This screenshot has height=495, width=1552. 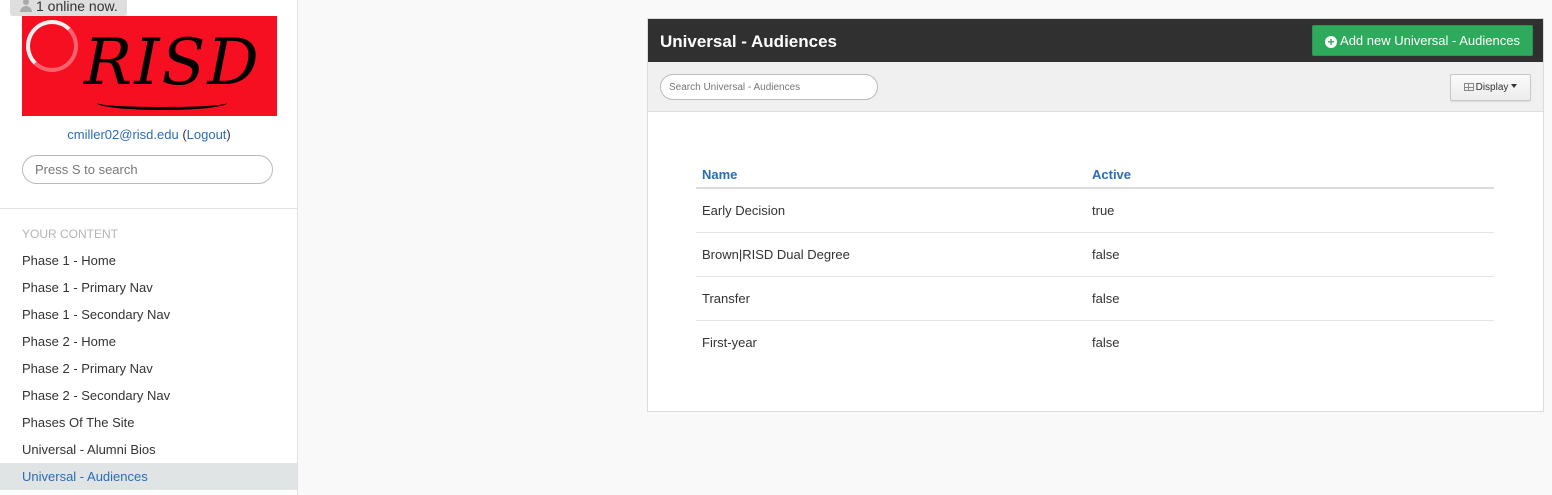 I want to click on table-row: Transfer false, so click(x=1095, y=298).